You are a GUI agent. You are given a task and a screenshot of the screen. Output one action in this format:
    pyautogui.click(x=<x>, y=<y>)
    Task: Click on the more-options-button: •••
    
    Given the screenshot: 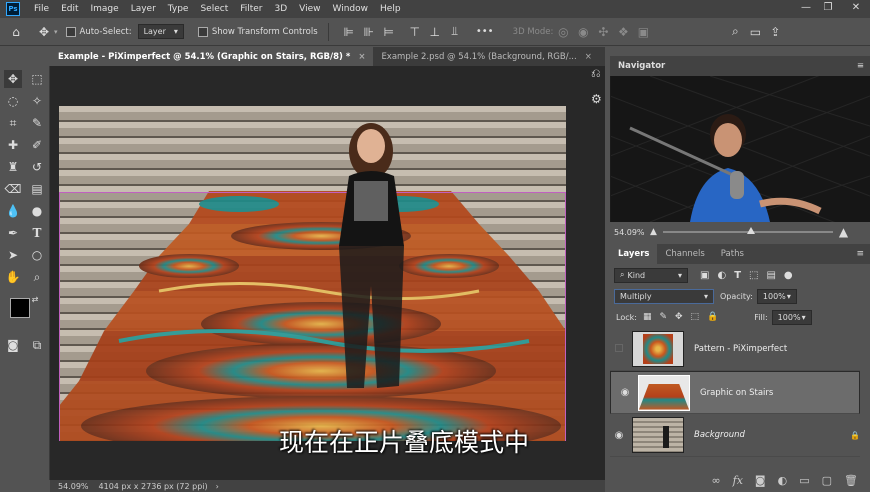 What is the action you would take?
    pyautogui.click(x=485, y=32)
    